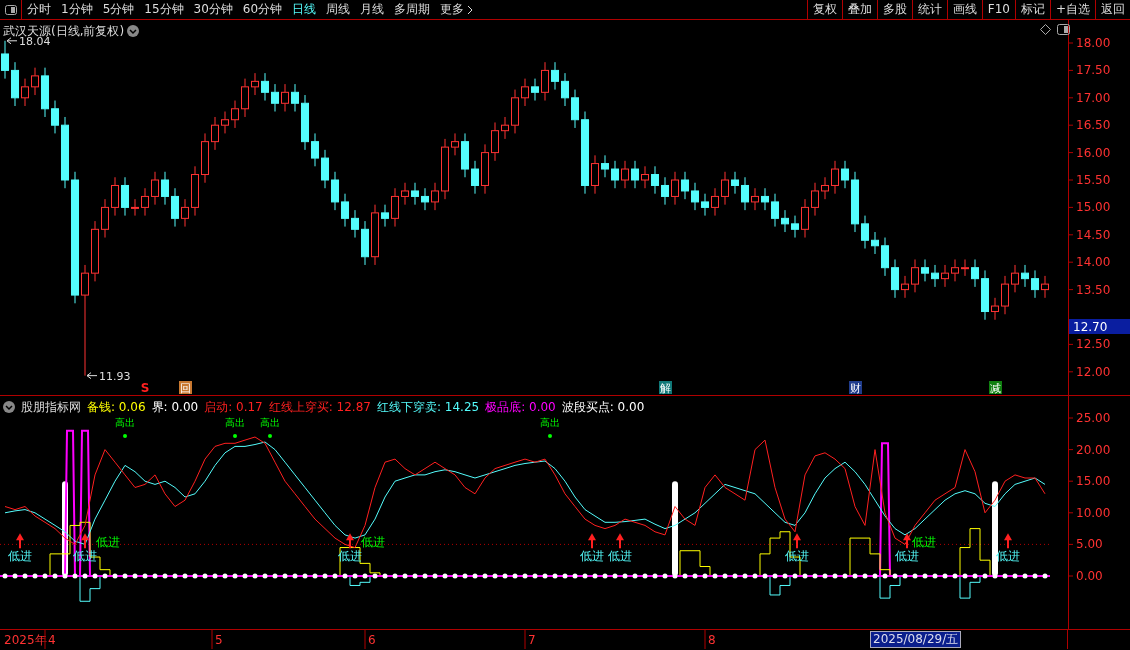 This screenshot has height=650, width=1130. What do you see at coordinates (338, 9) in the screenshot?
I see `period-tab: 周线` at bounding box center [338, 9].